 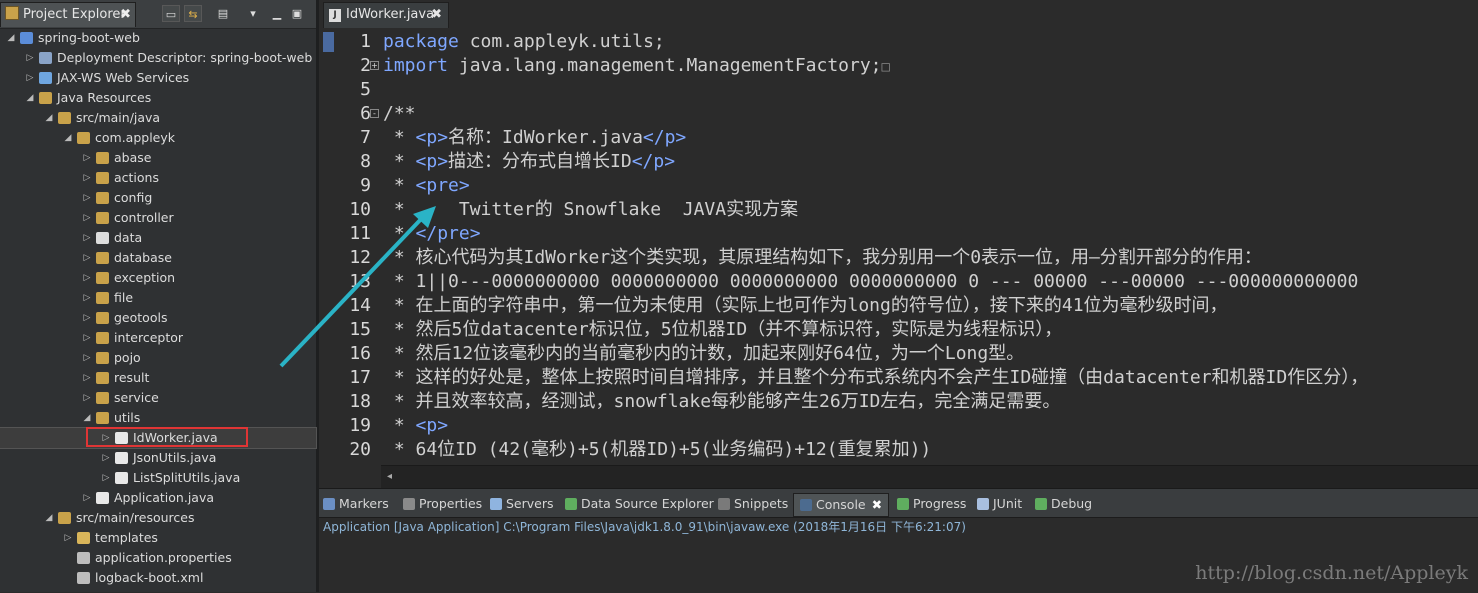 I want to click on tree-item: ▷ geotools, so click(x=158, y=318).